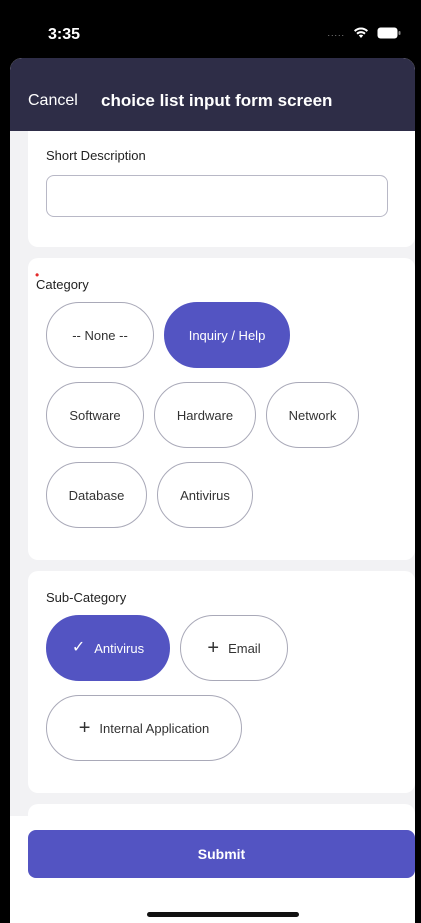 The width and height of the screenshot is (421, 923). I want to click on sub-category-option-antivirus: ✓ Antivirus, so click(108, 648).